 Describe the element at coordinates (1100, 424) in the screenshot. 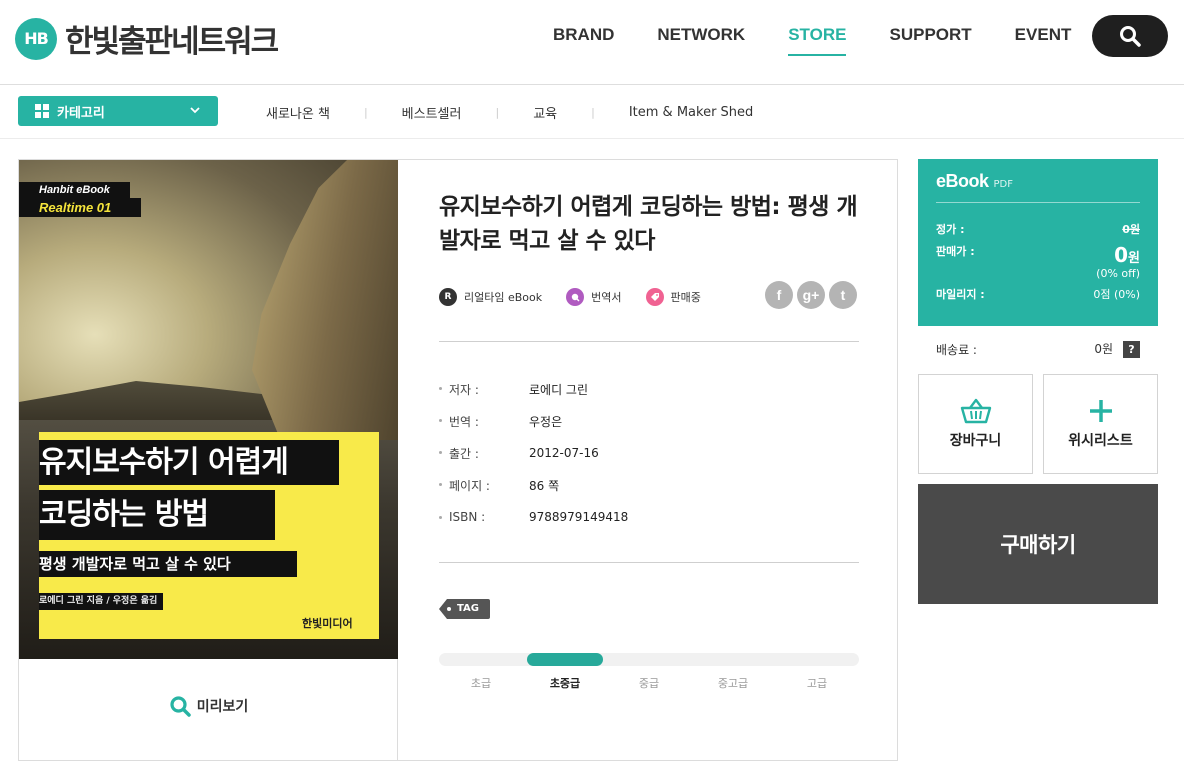

I see `wishlist-button: 위시리스트` at that location.